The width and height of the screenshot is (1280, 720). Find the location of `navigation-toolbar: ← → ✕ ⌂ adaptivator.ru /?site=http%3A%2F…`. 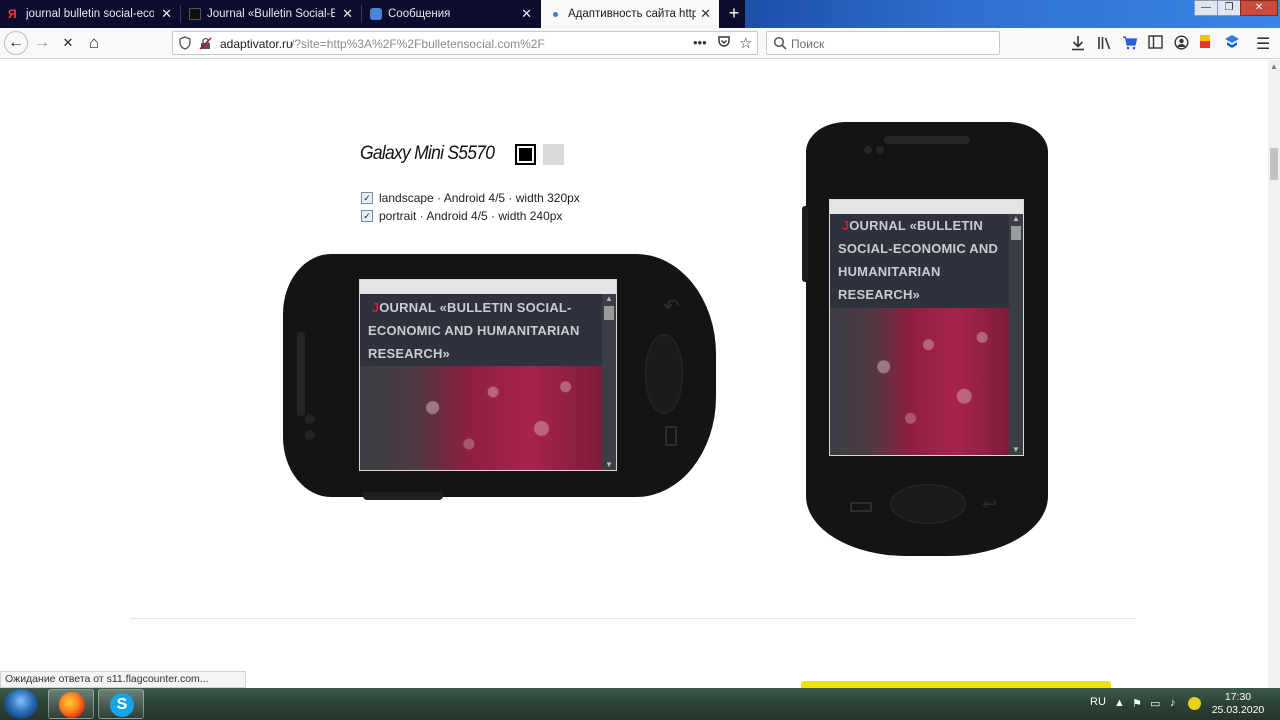

navigation-toolbar: ← → ✕ ⌂ adaptivator.ru /?site=http%3A%2F… is located at coordinates (640, 43).